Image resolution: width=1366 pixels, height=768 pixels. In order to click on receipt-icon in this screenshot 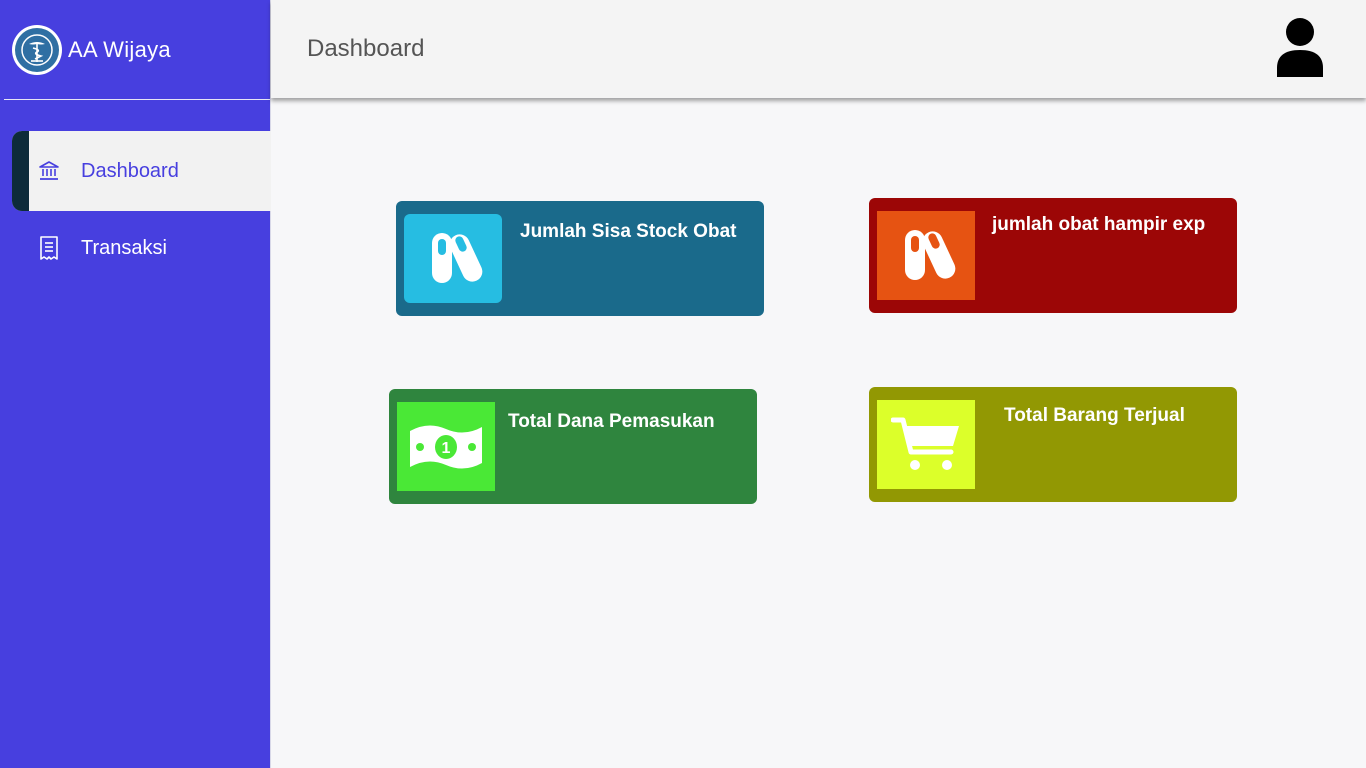, I will do `click(49, 248)`.